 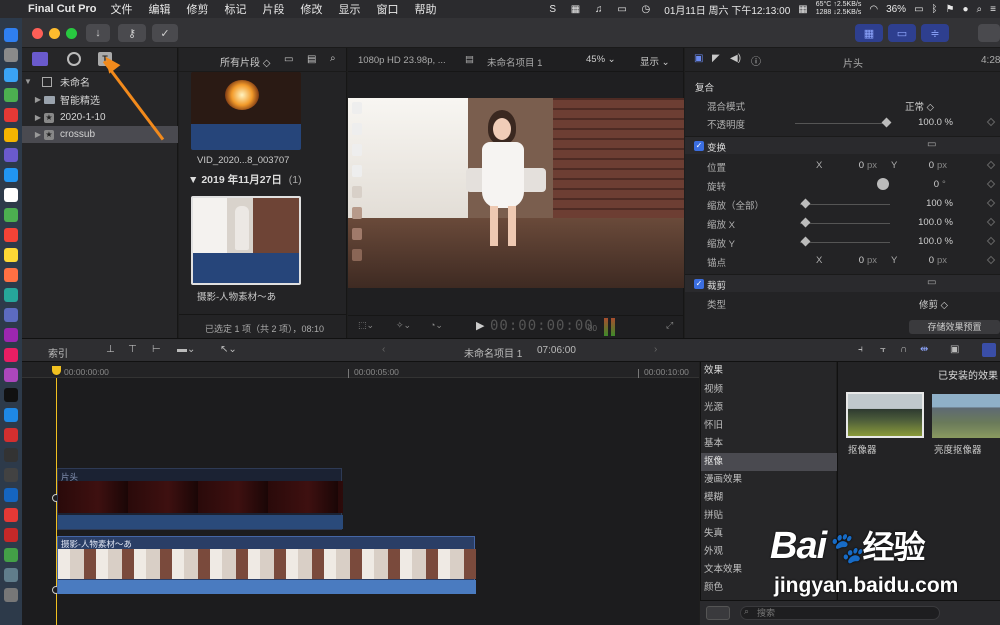 What do you see at coordinates (935, 33) in the screenshot?
I see `inspector-toggle-button: ≑` at bounding box center [935, 33].